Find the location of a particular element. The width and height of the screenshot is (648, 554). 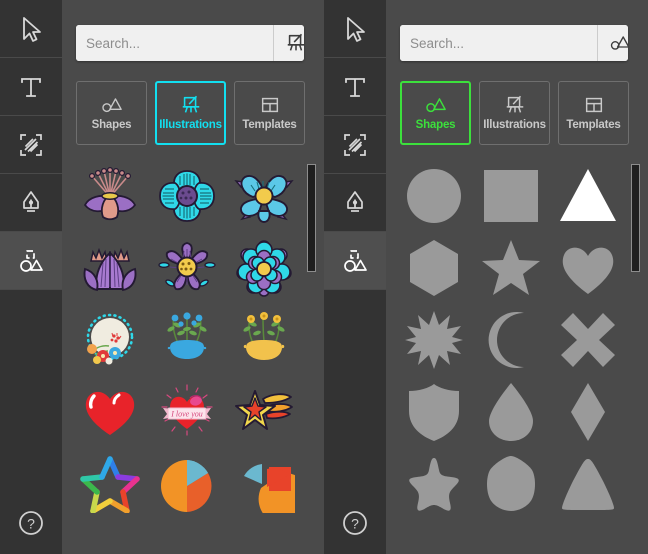

illustration-floral-round-frame is located at coordinates (110, 340).